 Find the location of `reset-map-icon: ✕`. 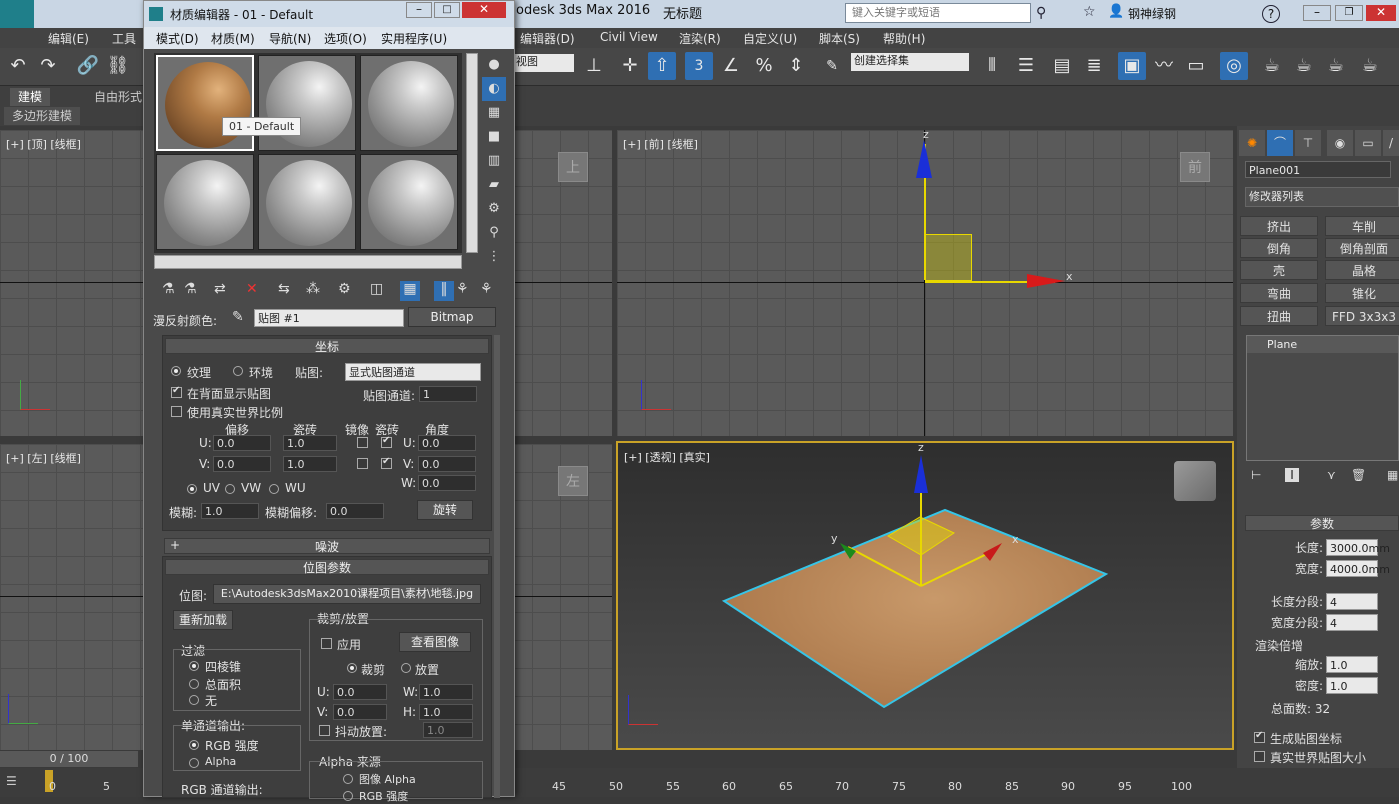

reset-map-icon: ✕ is located at coordinates (252, 289).